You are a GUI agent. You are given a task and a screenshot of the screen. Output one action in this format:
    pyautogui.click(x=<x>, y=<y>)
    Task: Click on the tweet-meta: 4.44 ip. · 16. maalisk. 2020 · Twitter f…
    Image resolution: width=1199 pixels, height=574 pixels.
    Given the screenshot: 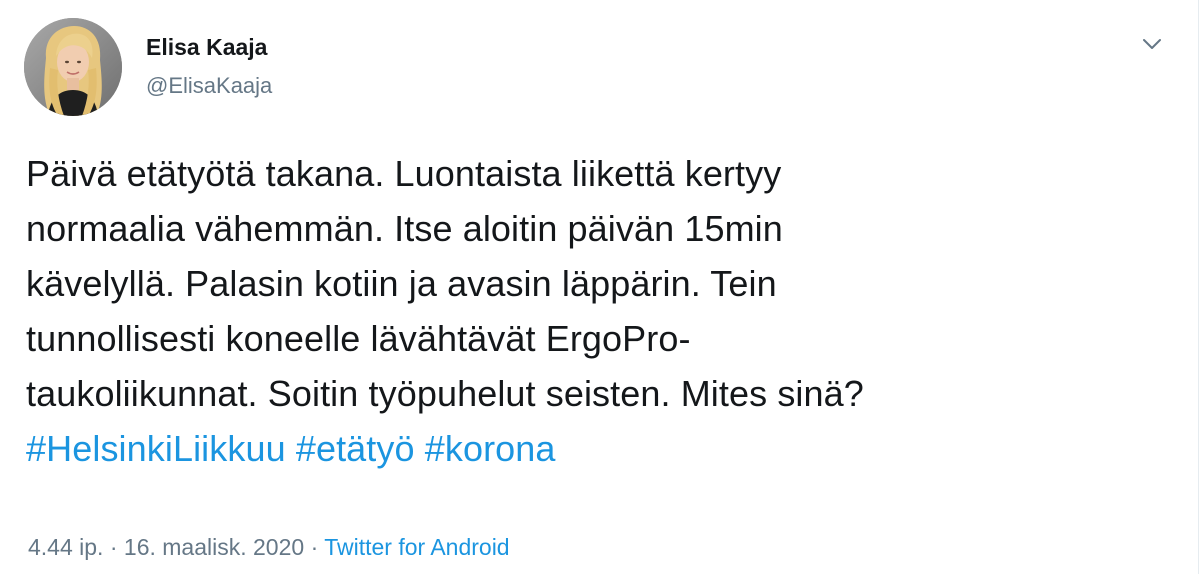 What is the action you would take?
    pyautogui.click(x=269, y=547)
    